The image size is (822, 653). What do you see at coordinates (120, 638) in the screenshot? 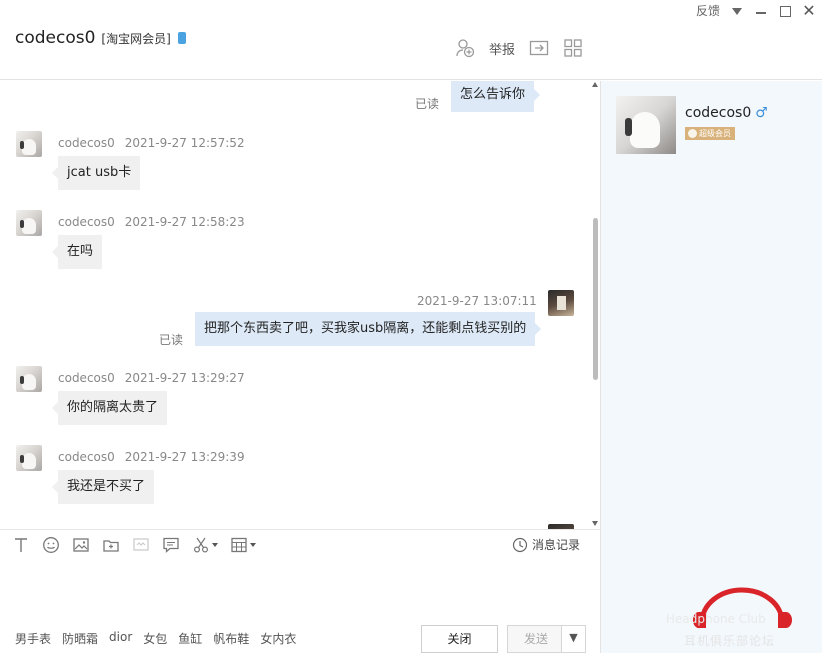
I see `quick-phrase: dior` at bounding box center [120, 638].